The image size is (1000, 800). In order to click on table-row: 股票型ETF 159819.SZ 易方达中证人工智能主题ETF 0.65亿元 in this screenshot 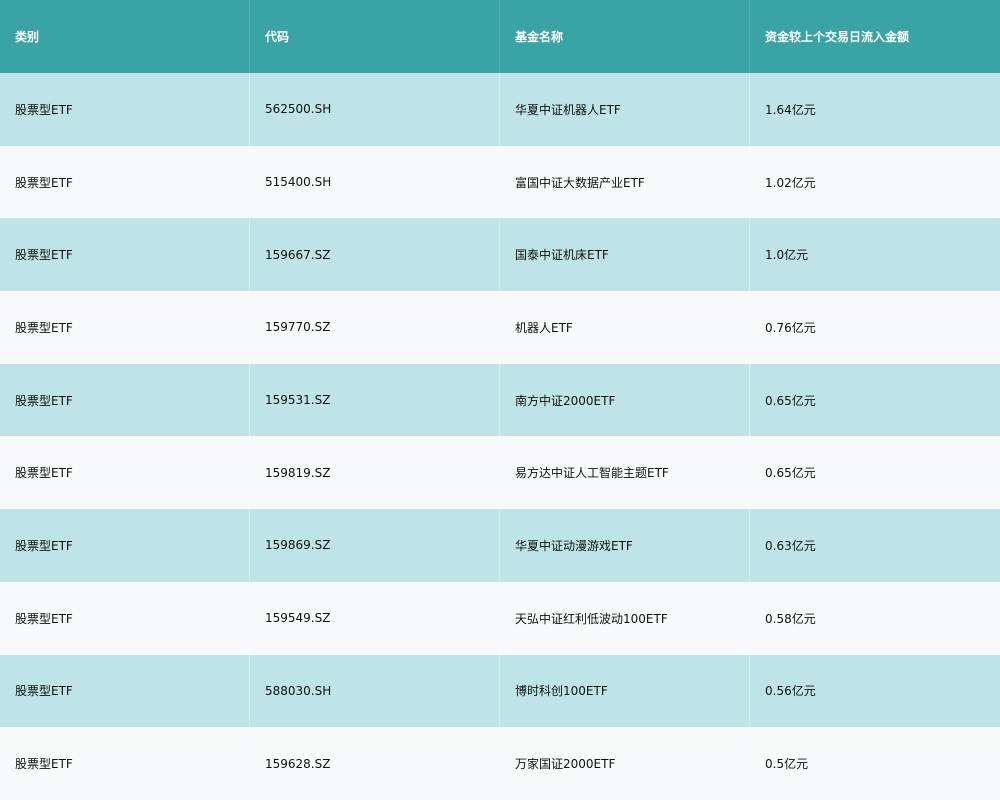, I will do `click(500, 473)`.